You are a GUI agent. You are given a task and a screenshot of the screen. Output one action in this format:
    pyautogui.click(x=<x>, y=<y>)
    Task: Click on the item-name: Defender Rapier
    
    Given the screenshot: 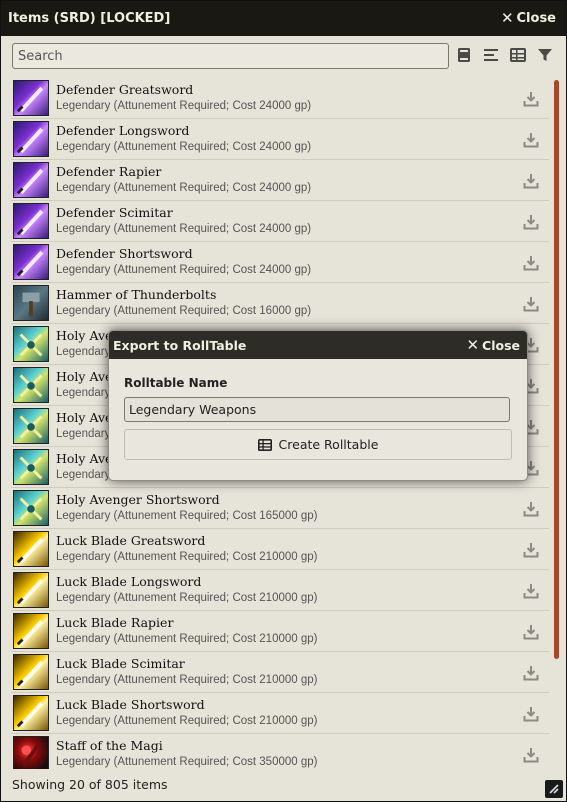 What is the action you would take?
    pyautogui.click(x=109, y=172)
    